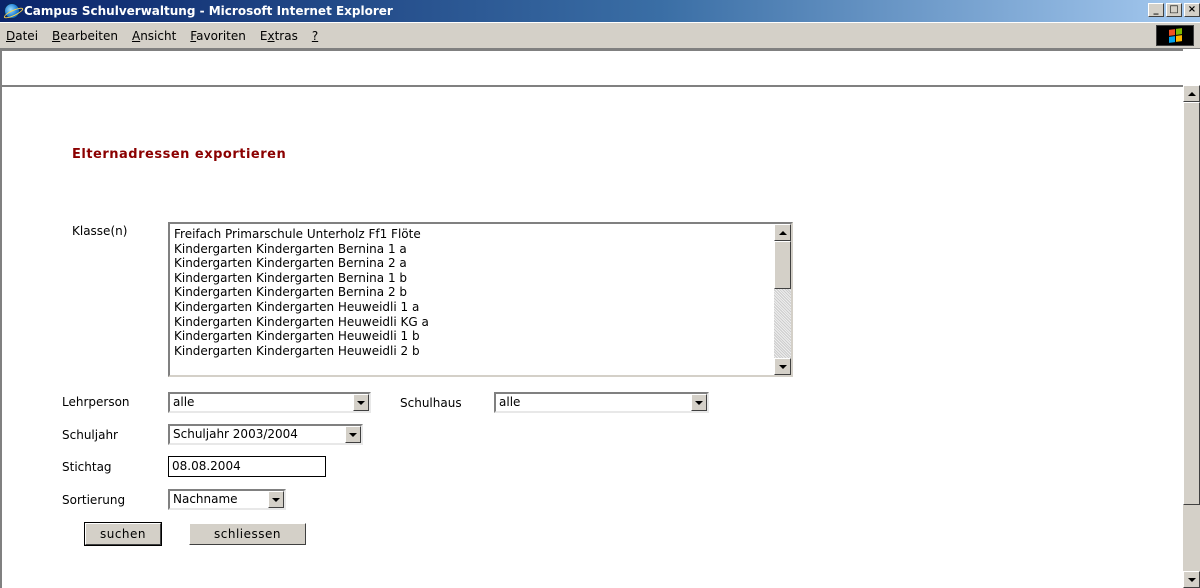  Describe the element at coordinates (601, 402) in the screenshot. I see `schulhaus-select: alle` at that location.